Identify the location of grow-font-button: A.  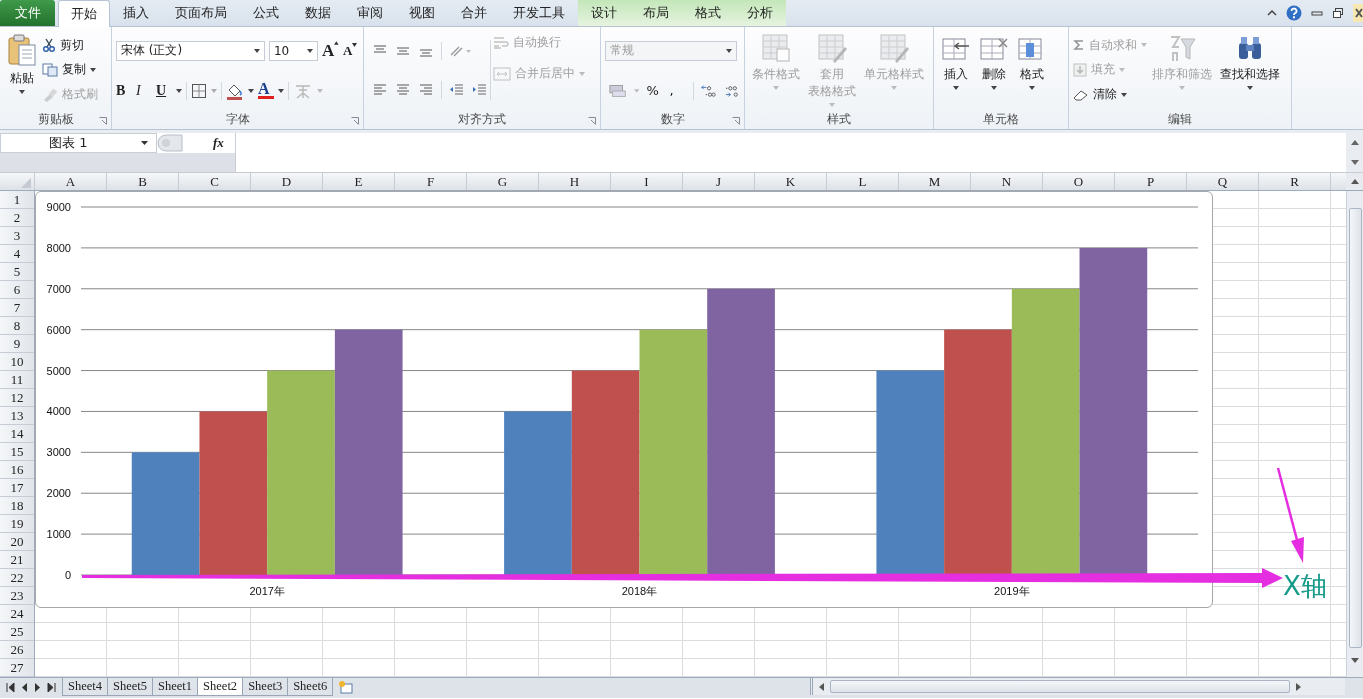
(330, 50).